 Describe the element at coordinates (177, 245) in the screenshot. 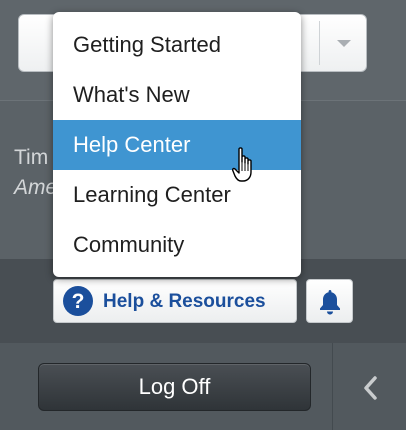

I see `menu-item-community: Community` at that location.